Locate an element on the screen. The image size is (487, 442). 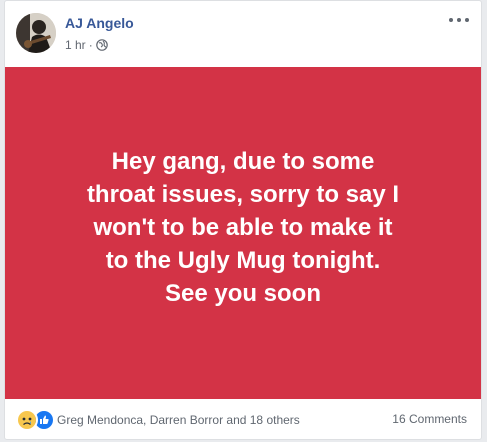
author-name: AJ Angelo is located at coordinates (99, 23).